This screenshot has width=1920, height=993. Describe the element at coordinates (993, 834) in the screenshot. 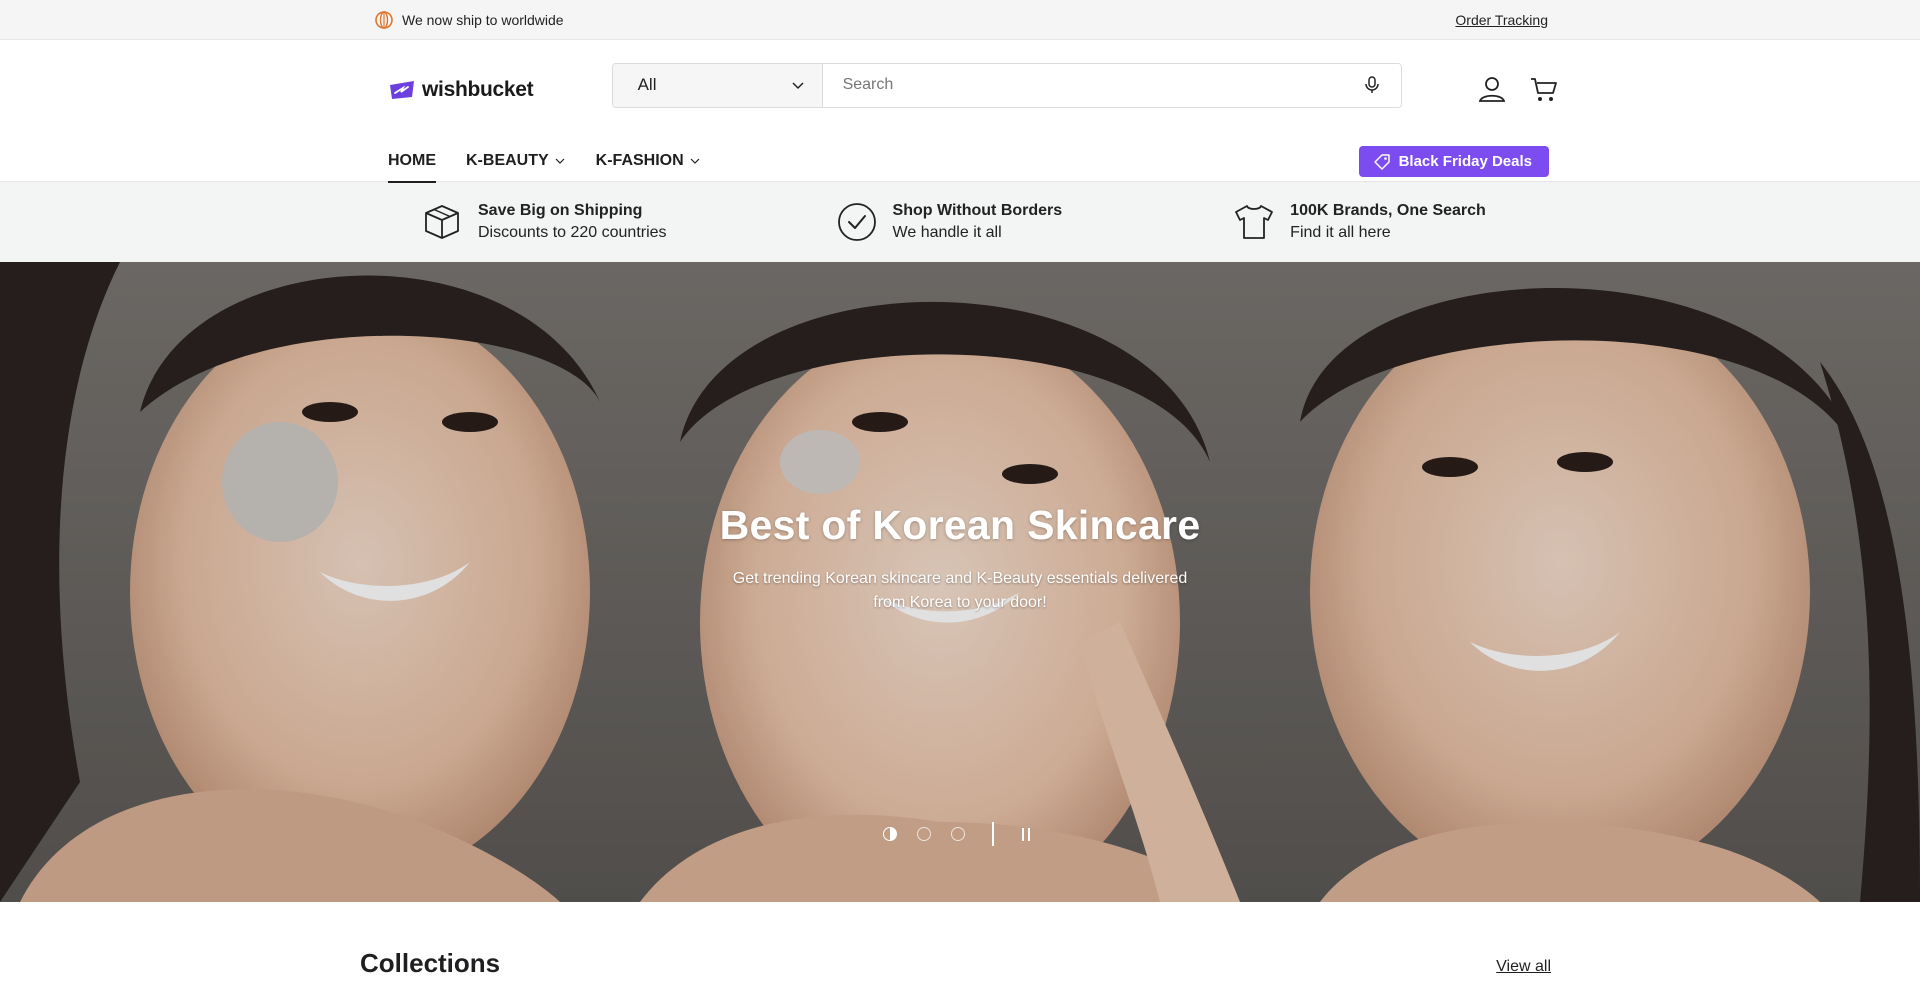

I see `controls-divider` at that location.